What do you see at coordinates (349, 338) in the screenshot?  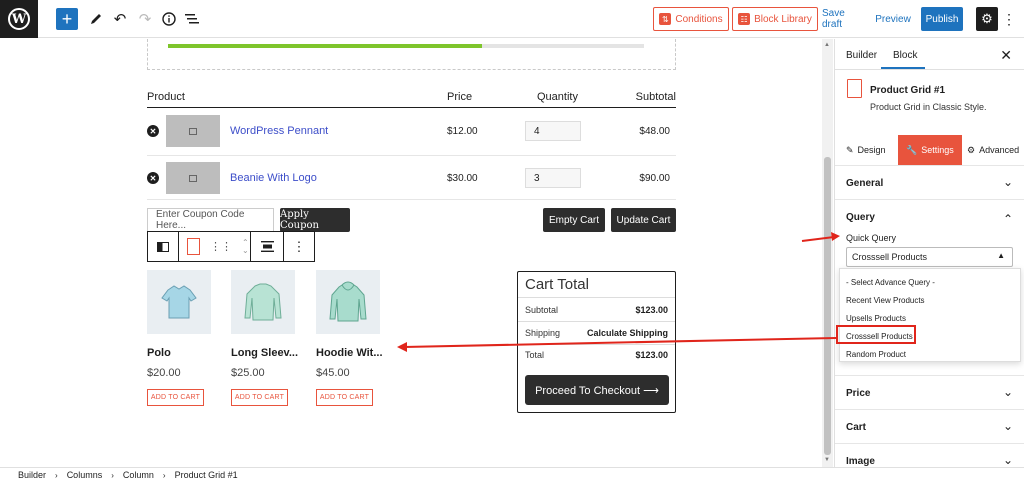 I see `product-card: Hoodie Wit... $45.00 ADD TO CART` at bounding box center [349, 338].